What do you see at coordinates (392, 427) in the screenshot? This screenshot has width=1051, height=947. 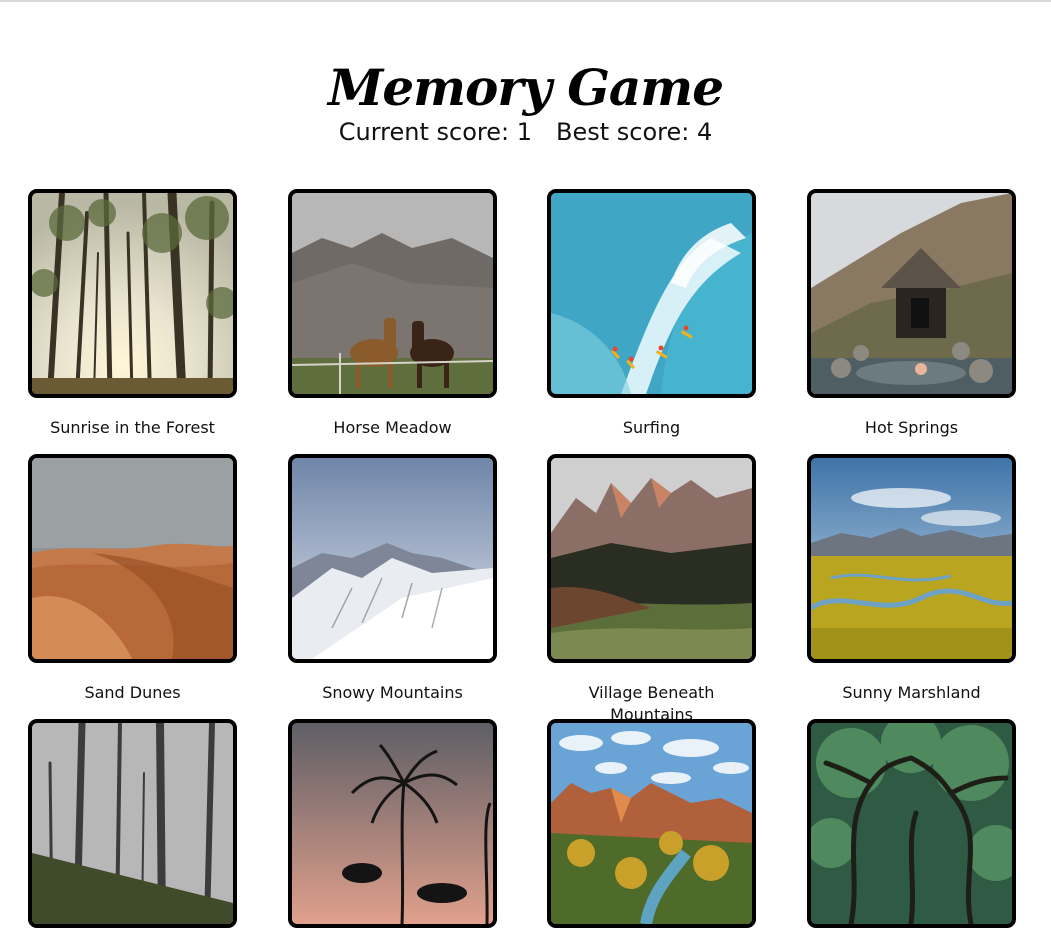 I see `card-label: Horse Meadow` at bounding box center [392, 427].